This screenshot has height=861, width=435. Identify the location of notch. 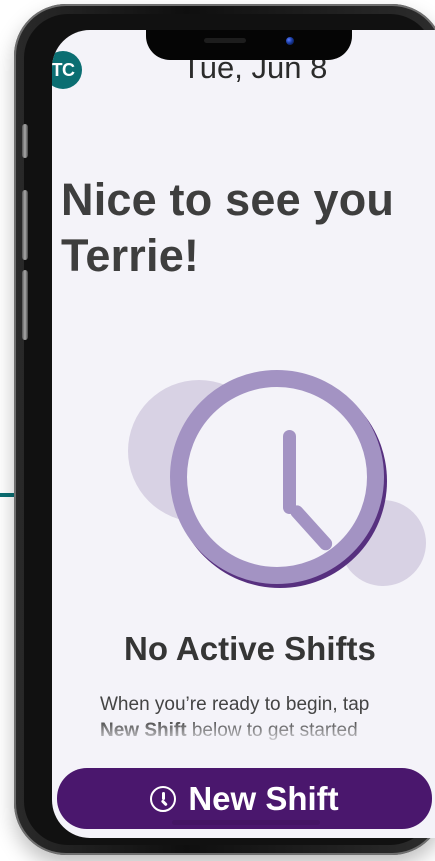
(249, 45).